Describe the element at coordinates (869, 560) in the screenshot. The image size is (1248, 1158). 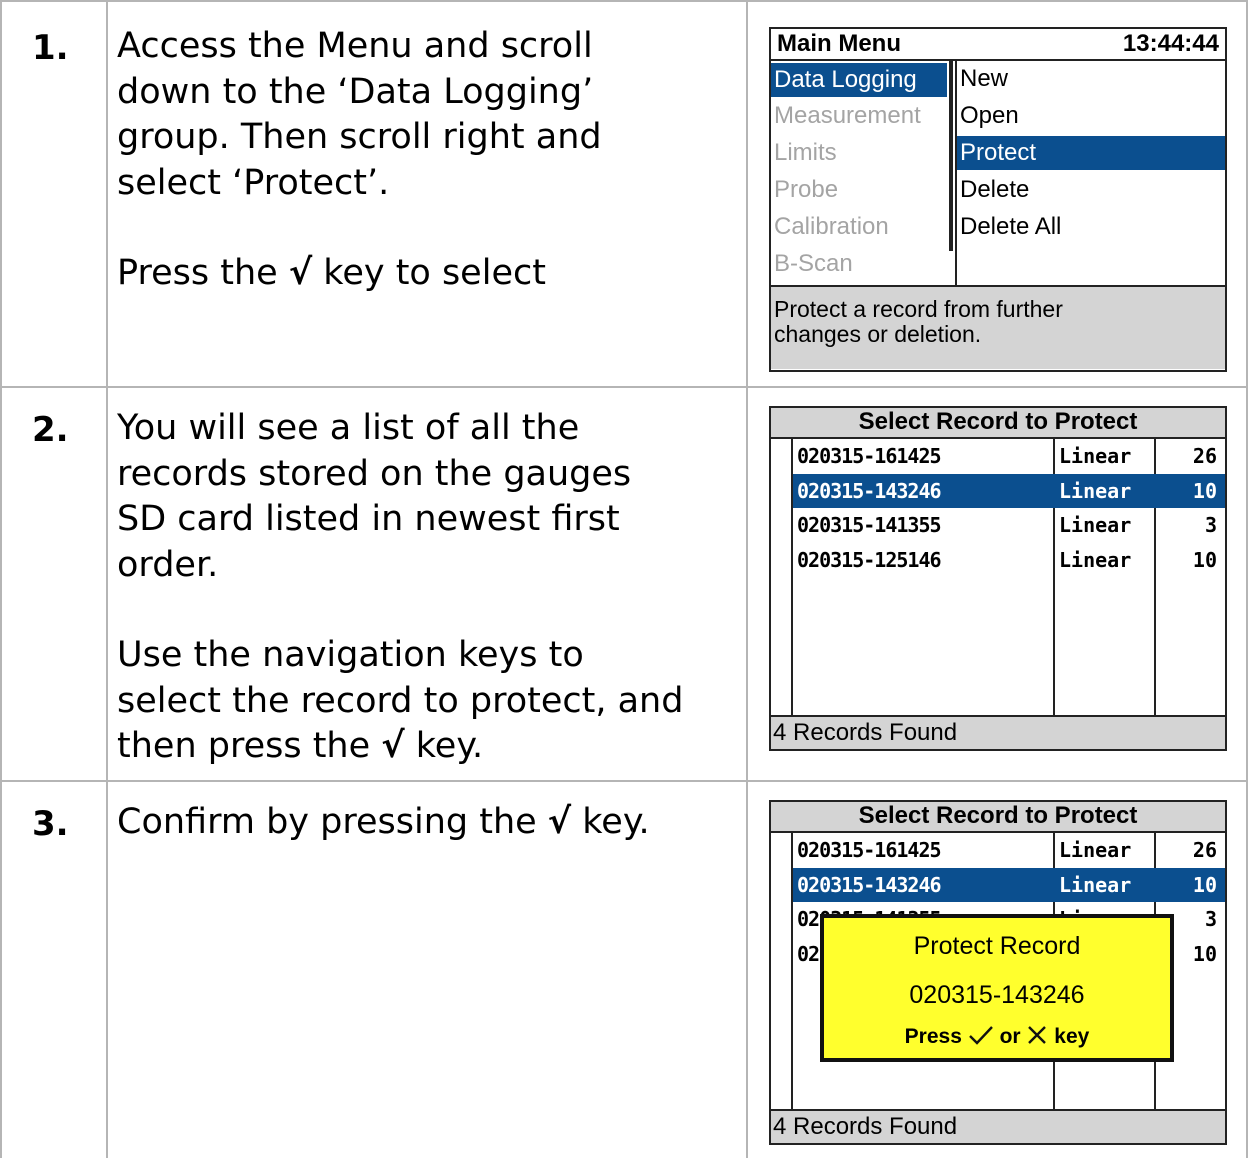
I see `record-id: 020315-125146` at that location.